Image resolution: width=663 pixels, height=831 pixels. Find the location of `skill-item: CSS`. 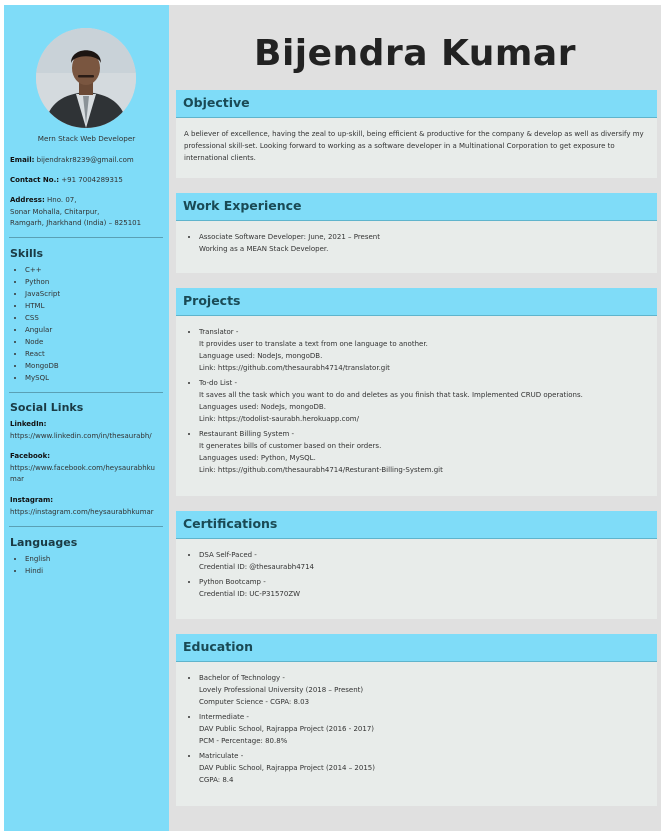

skill-item: CSS is located at coordinates (42, 318).